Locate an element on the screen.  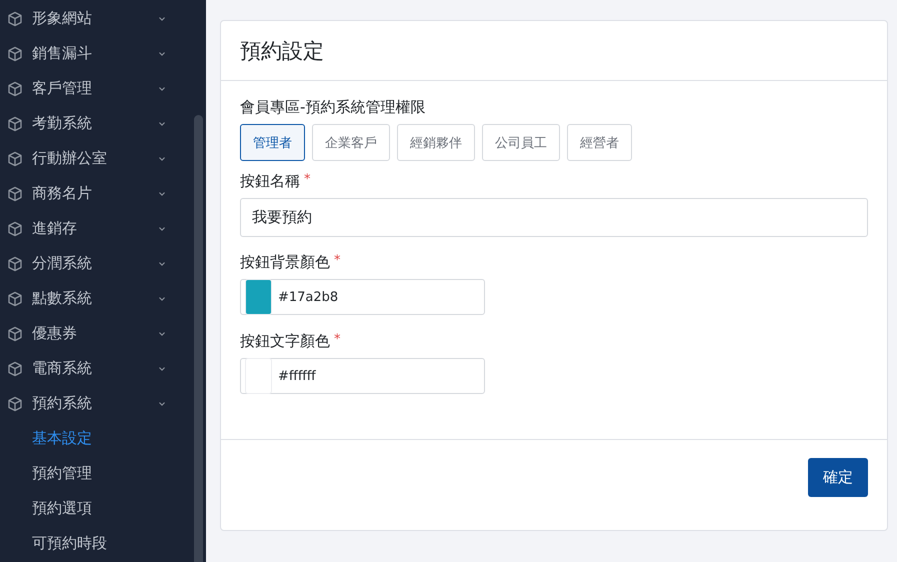
menu-item: 優惠券 is located at coordinates (97, 333).